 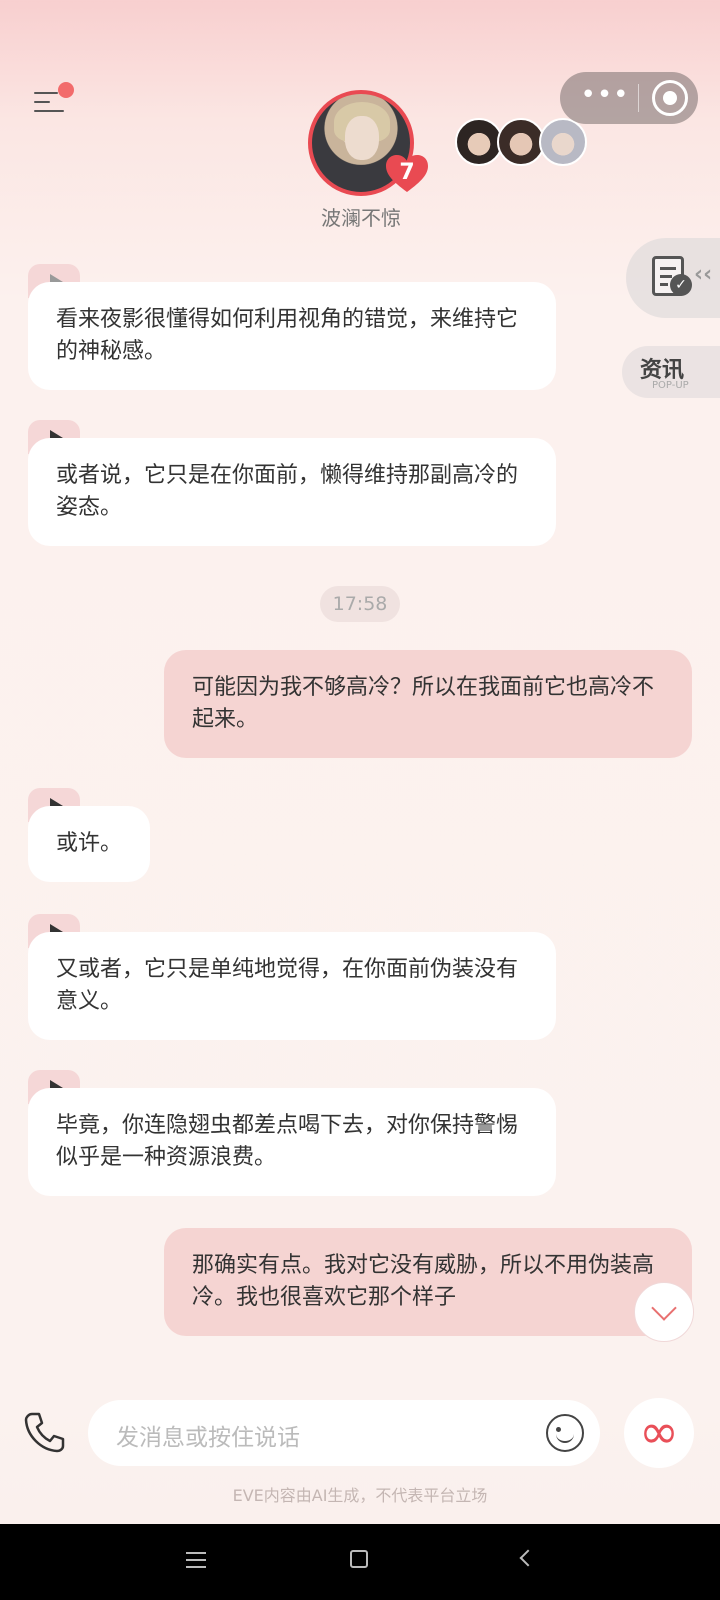 What do you see at coordinates (292, 986) in the screenshot?
I see `message-bubble: 又或者，它只是单纯地觉得，在你面前伪装没有意义。` at bounding box center [292, 986].